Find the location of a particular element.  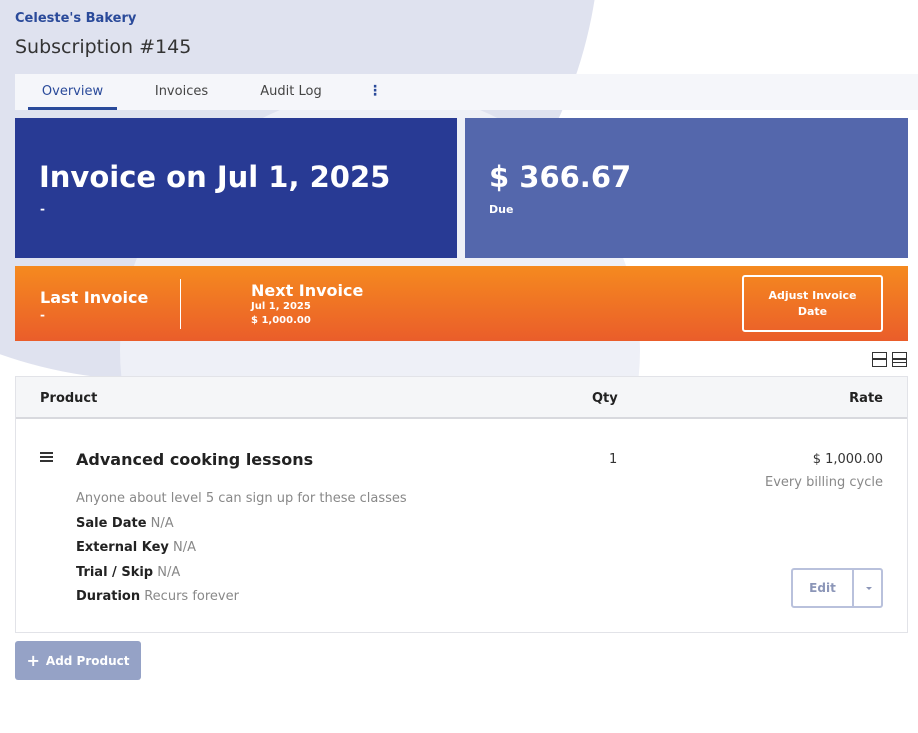

product-qty: 1 is located at coordinates (613, 459).